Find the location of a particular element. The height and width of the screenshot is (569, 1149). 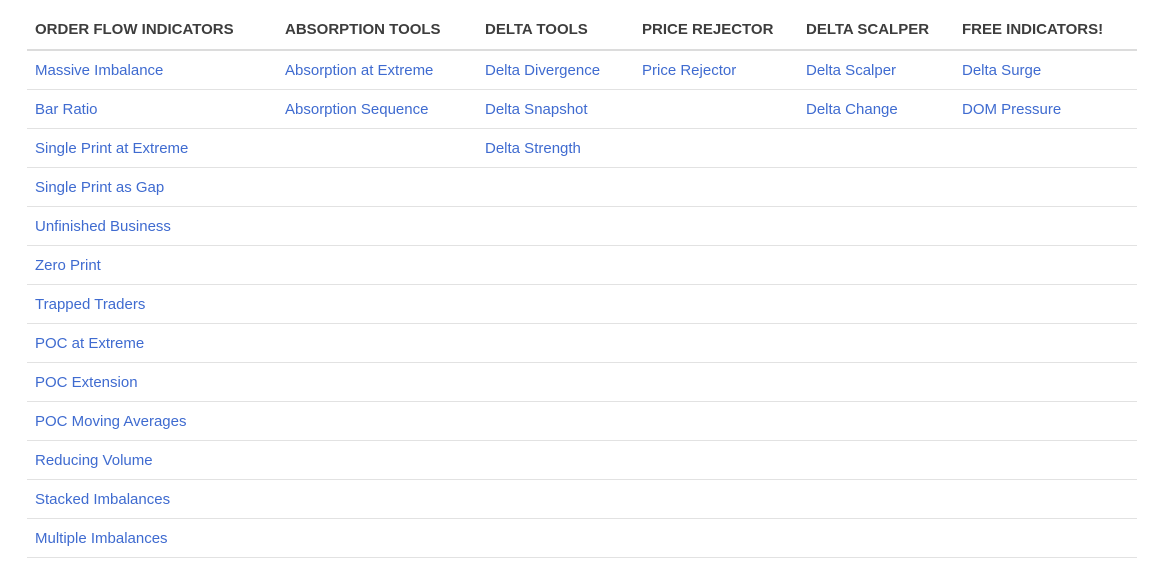

indicator-link: Reducing Volume is located at coordinates (94, 460).